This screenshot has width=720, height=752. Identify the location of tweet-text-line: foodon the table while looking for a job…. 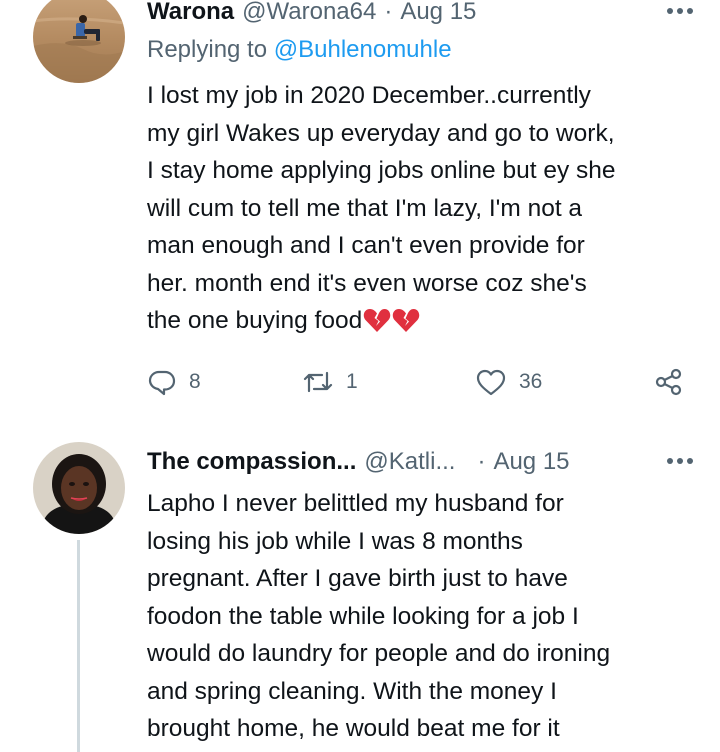
(363, 616).